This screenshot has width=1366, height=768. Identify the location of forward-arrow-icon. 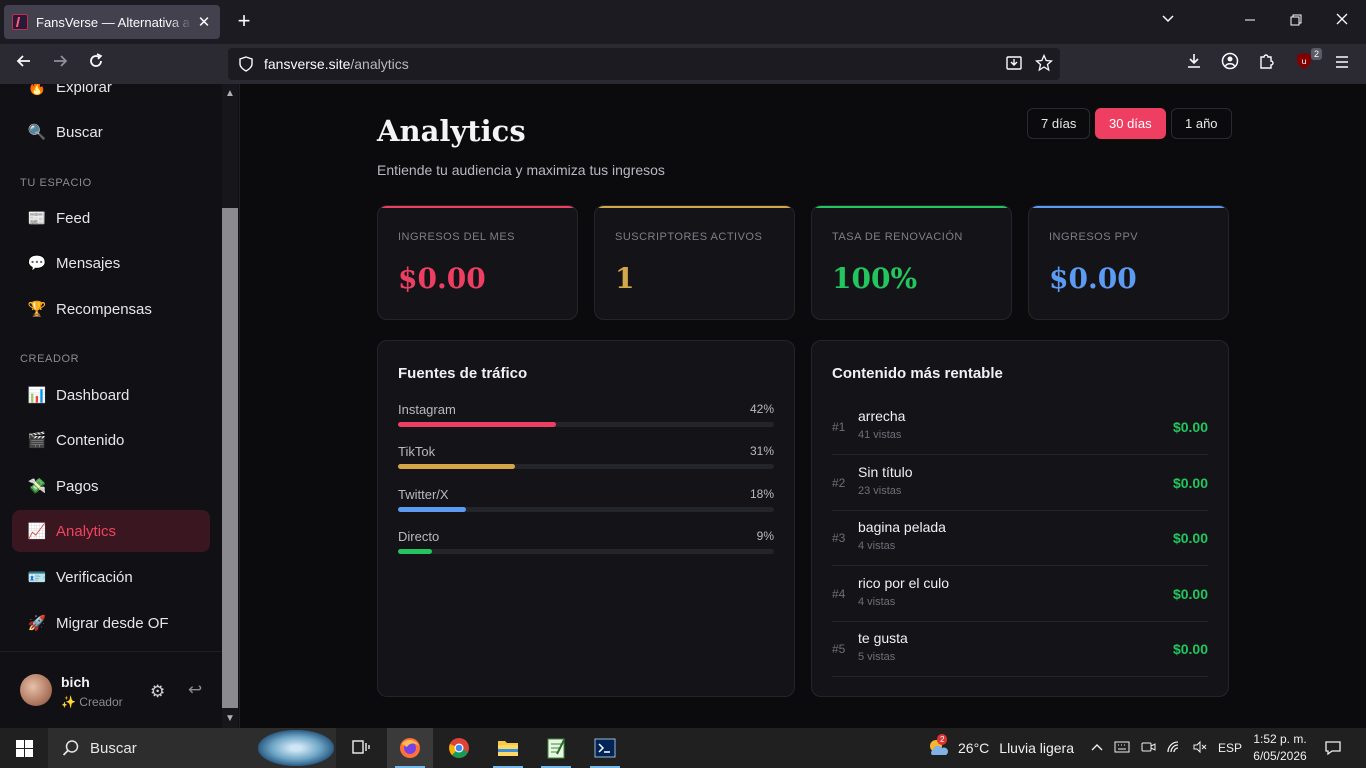
(60, 64).